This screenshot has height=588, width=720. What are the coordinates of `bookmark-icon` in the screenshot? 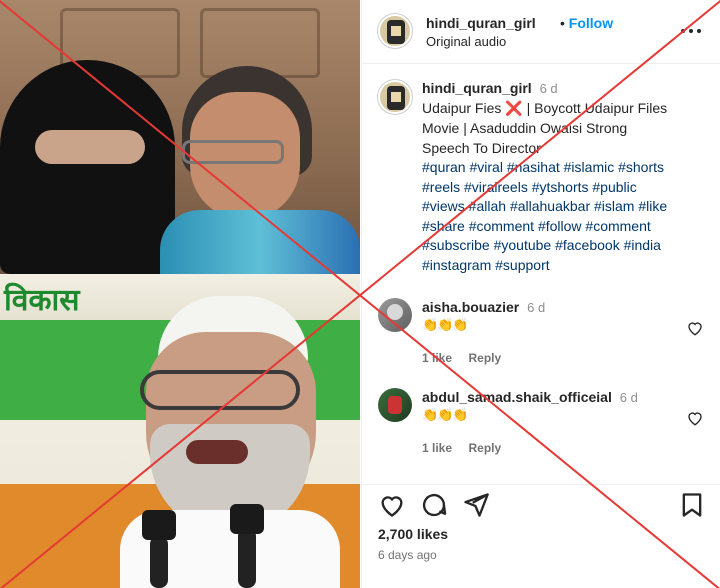 It's located at (692, 505).